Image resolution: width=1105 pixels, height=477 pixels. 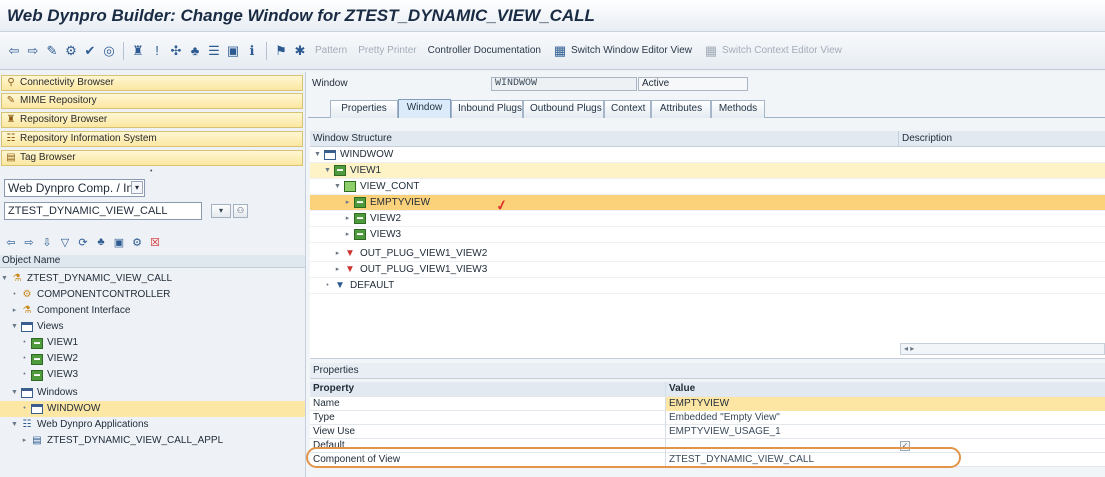 What do you see at coordinates (152, 101) in the screenshot?
I see `mime-repository-button: ✎ MIME Repository` at bounding box center [152, 101].